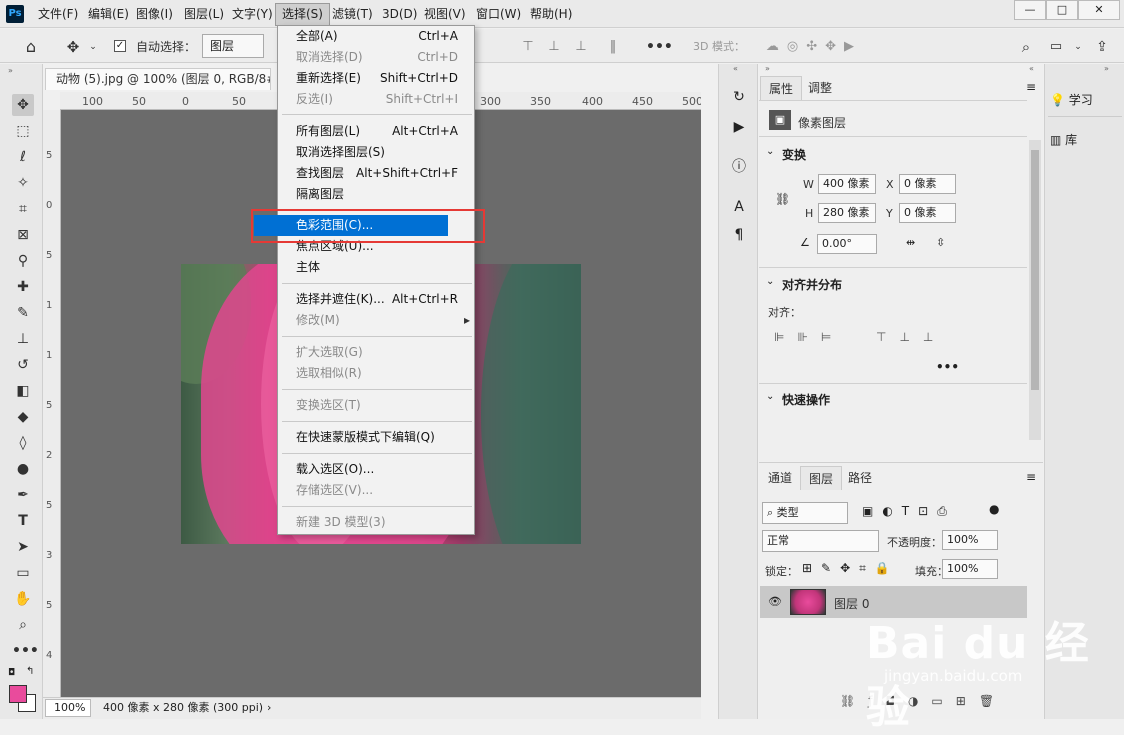 The width and height of the screenshot is (1124, 735). Describe the element at coordinates (781, 88) in the screenshot. I see `tab-properties: 属性` at that location.